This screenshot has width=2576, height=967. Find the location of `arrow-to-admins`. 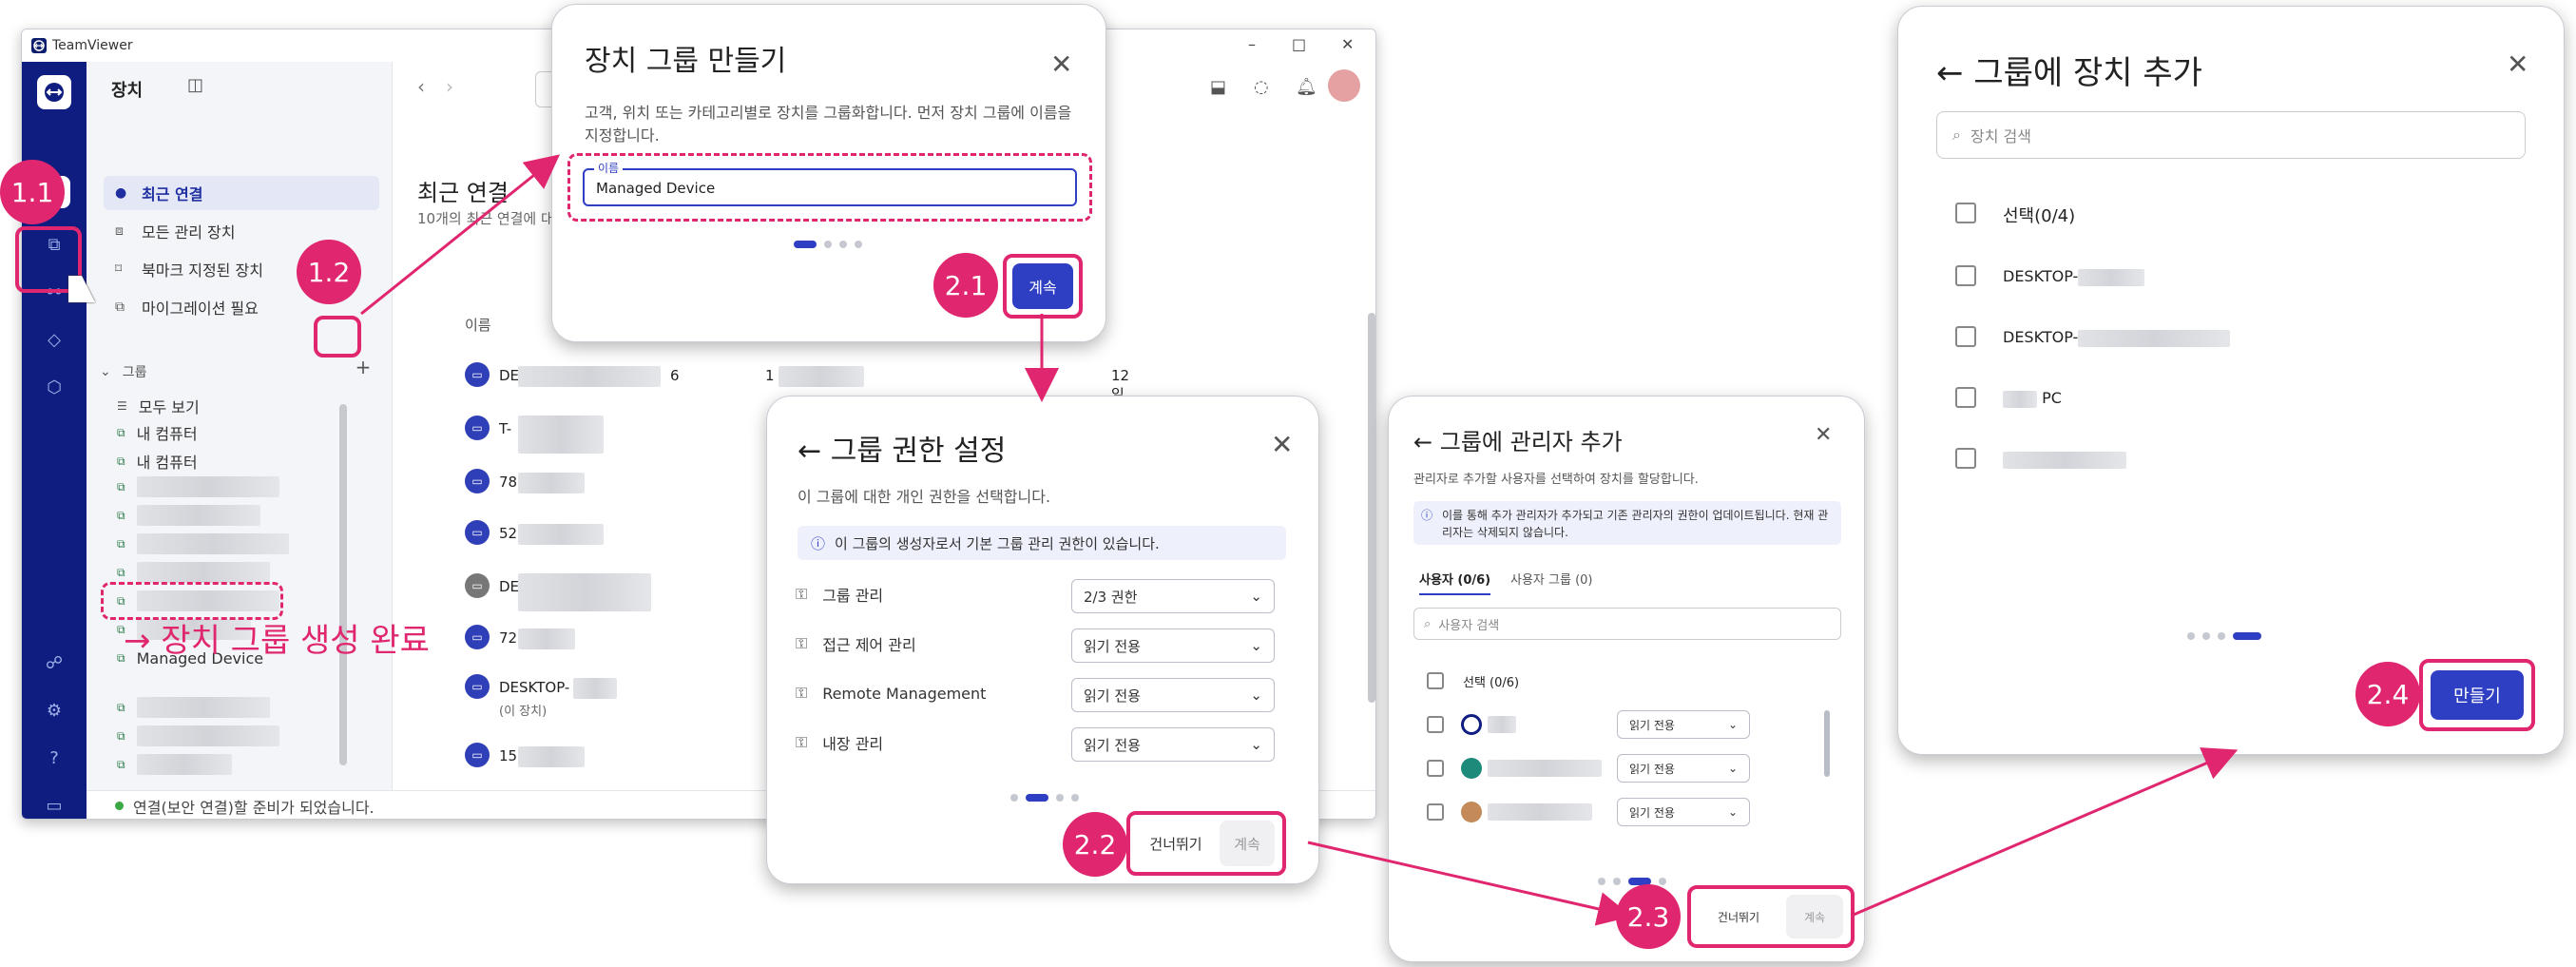

arrow-to-admins is located at coordinates (1469, 884).